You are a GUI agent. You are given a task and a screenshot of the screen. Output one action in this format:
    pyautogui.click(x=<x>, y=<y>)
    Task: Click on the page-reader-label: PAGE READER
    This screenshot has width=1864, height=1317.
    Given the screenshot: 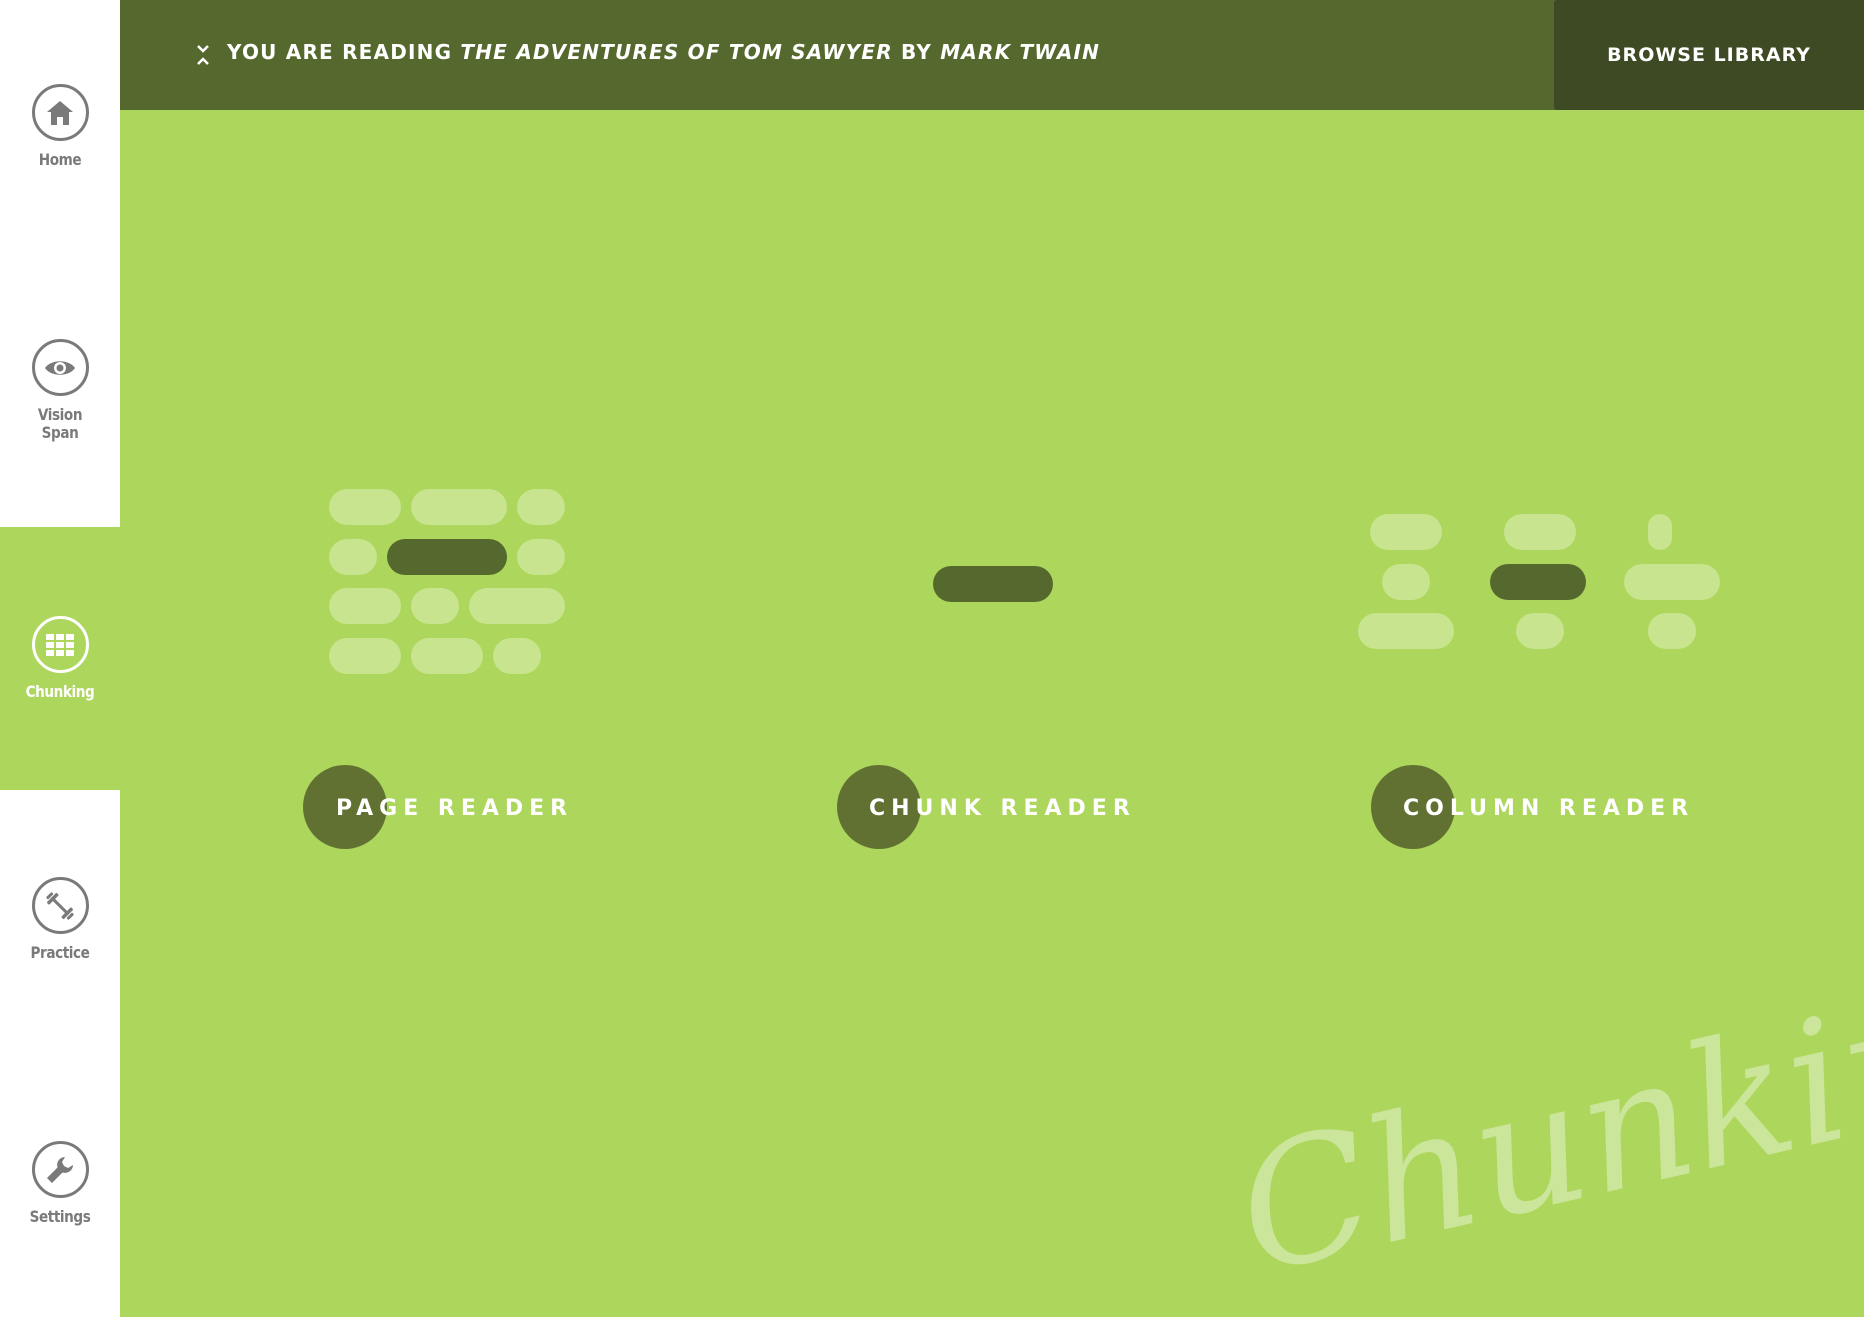 What is the action you would take?
    pyautogui.click(x=455, y=808)
    